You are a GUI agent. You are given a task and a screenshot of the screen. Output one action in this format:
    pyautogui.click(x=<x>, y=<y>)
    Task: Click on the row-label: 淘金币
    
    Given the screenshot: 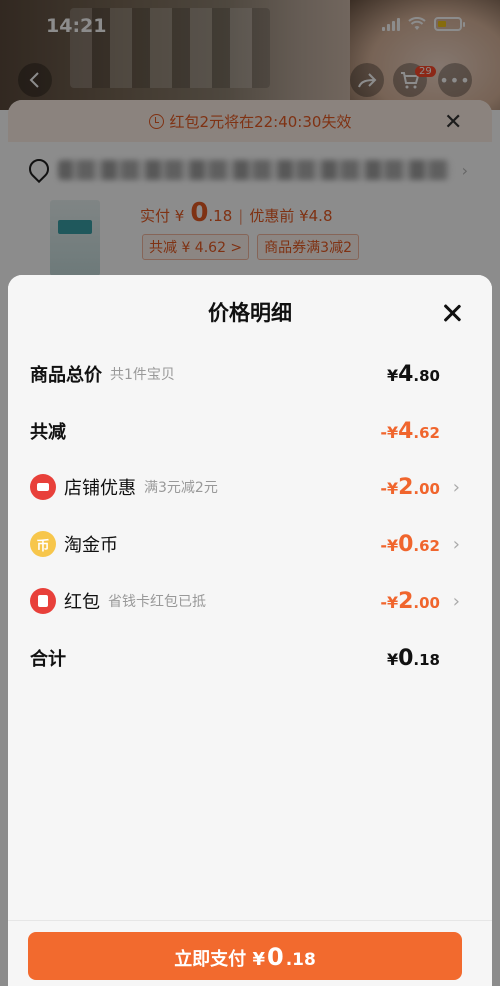 What is the action you would take?
    pyautogui.click(x=91, y=545)
    